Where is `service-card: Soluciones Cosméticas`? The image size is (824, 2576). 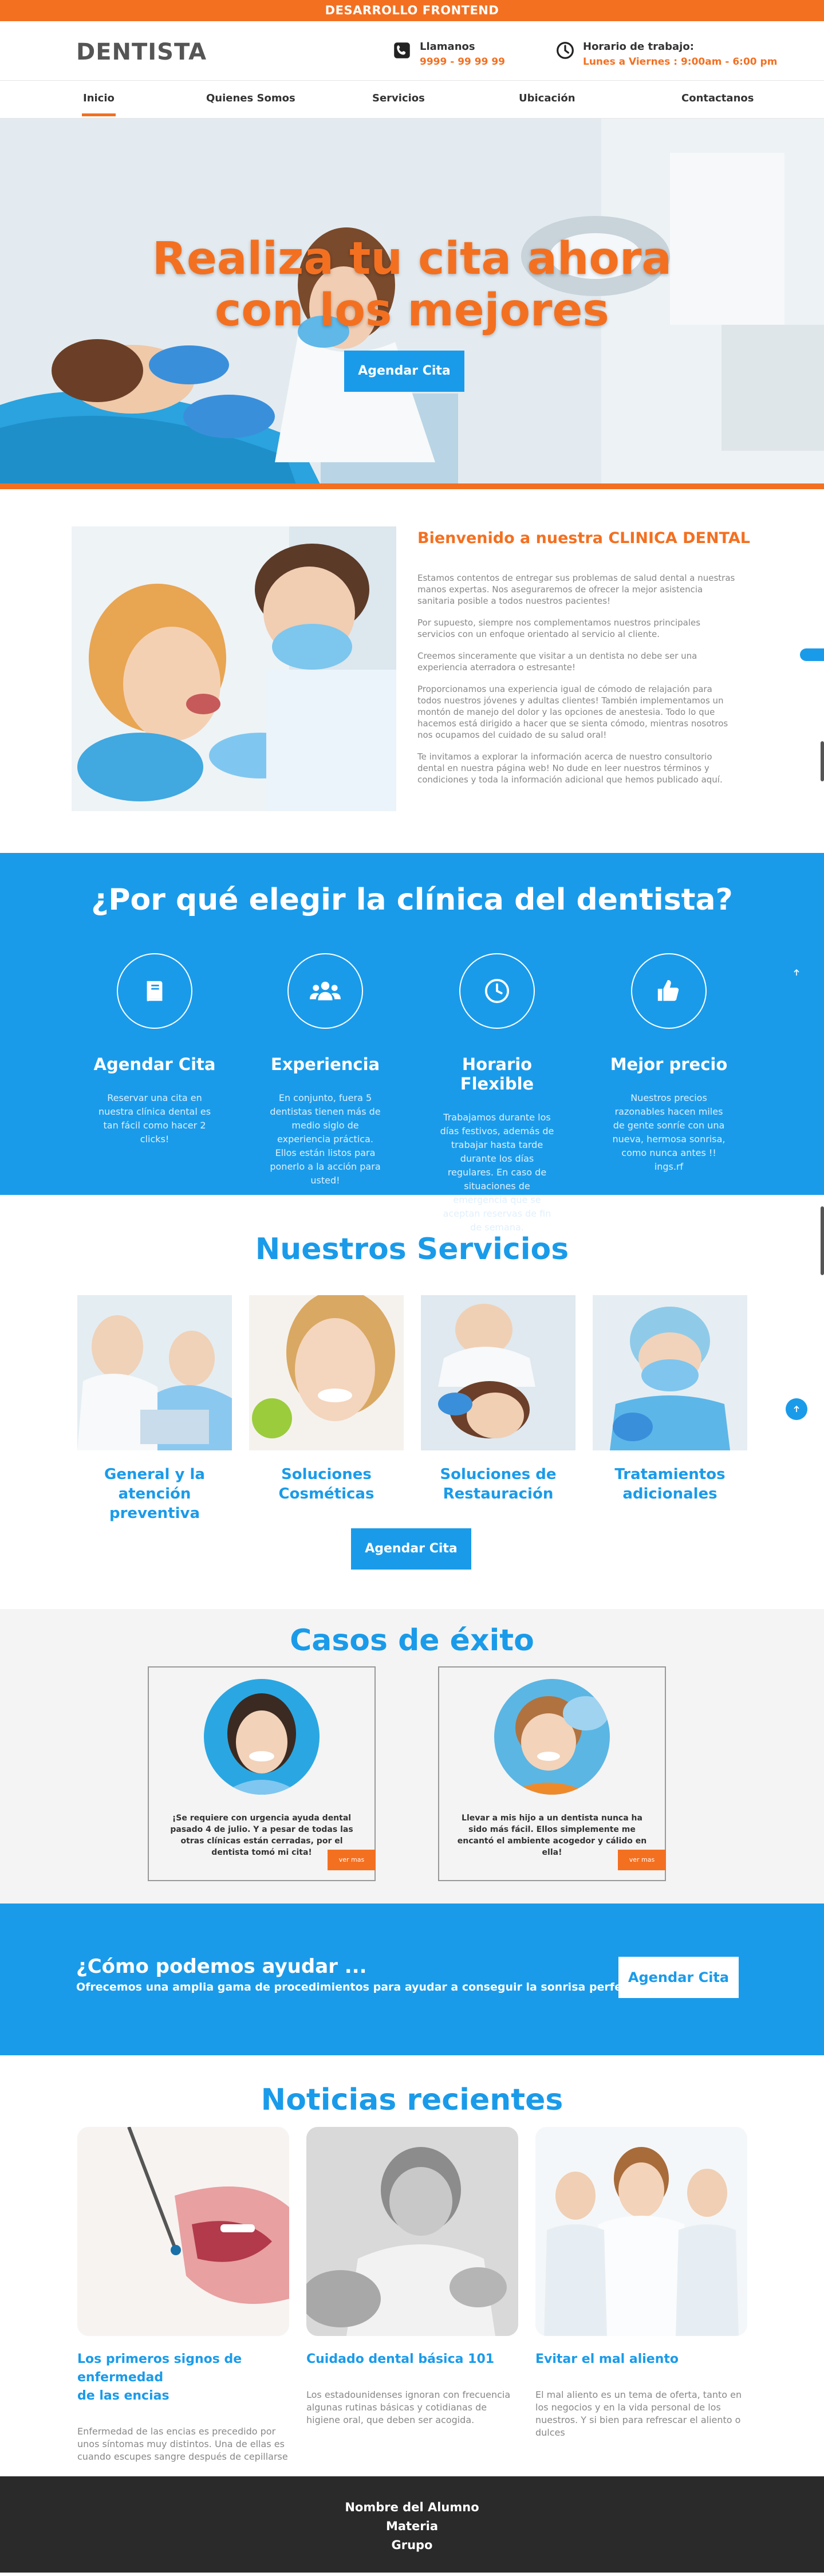
service-card: Soluciones Cosméticas is located at coordinates (326, 1399).